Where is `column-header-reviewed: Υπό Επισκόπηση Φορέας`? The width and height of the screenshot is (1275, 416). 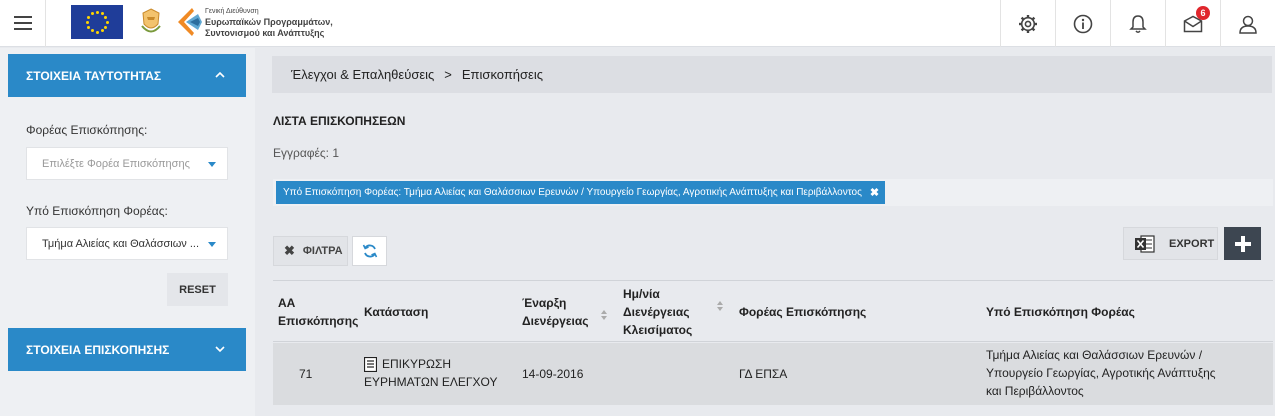 column-header-reviewed: Υπό Επισκόπηση Φορέας is located at coordinates (1060, 312).